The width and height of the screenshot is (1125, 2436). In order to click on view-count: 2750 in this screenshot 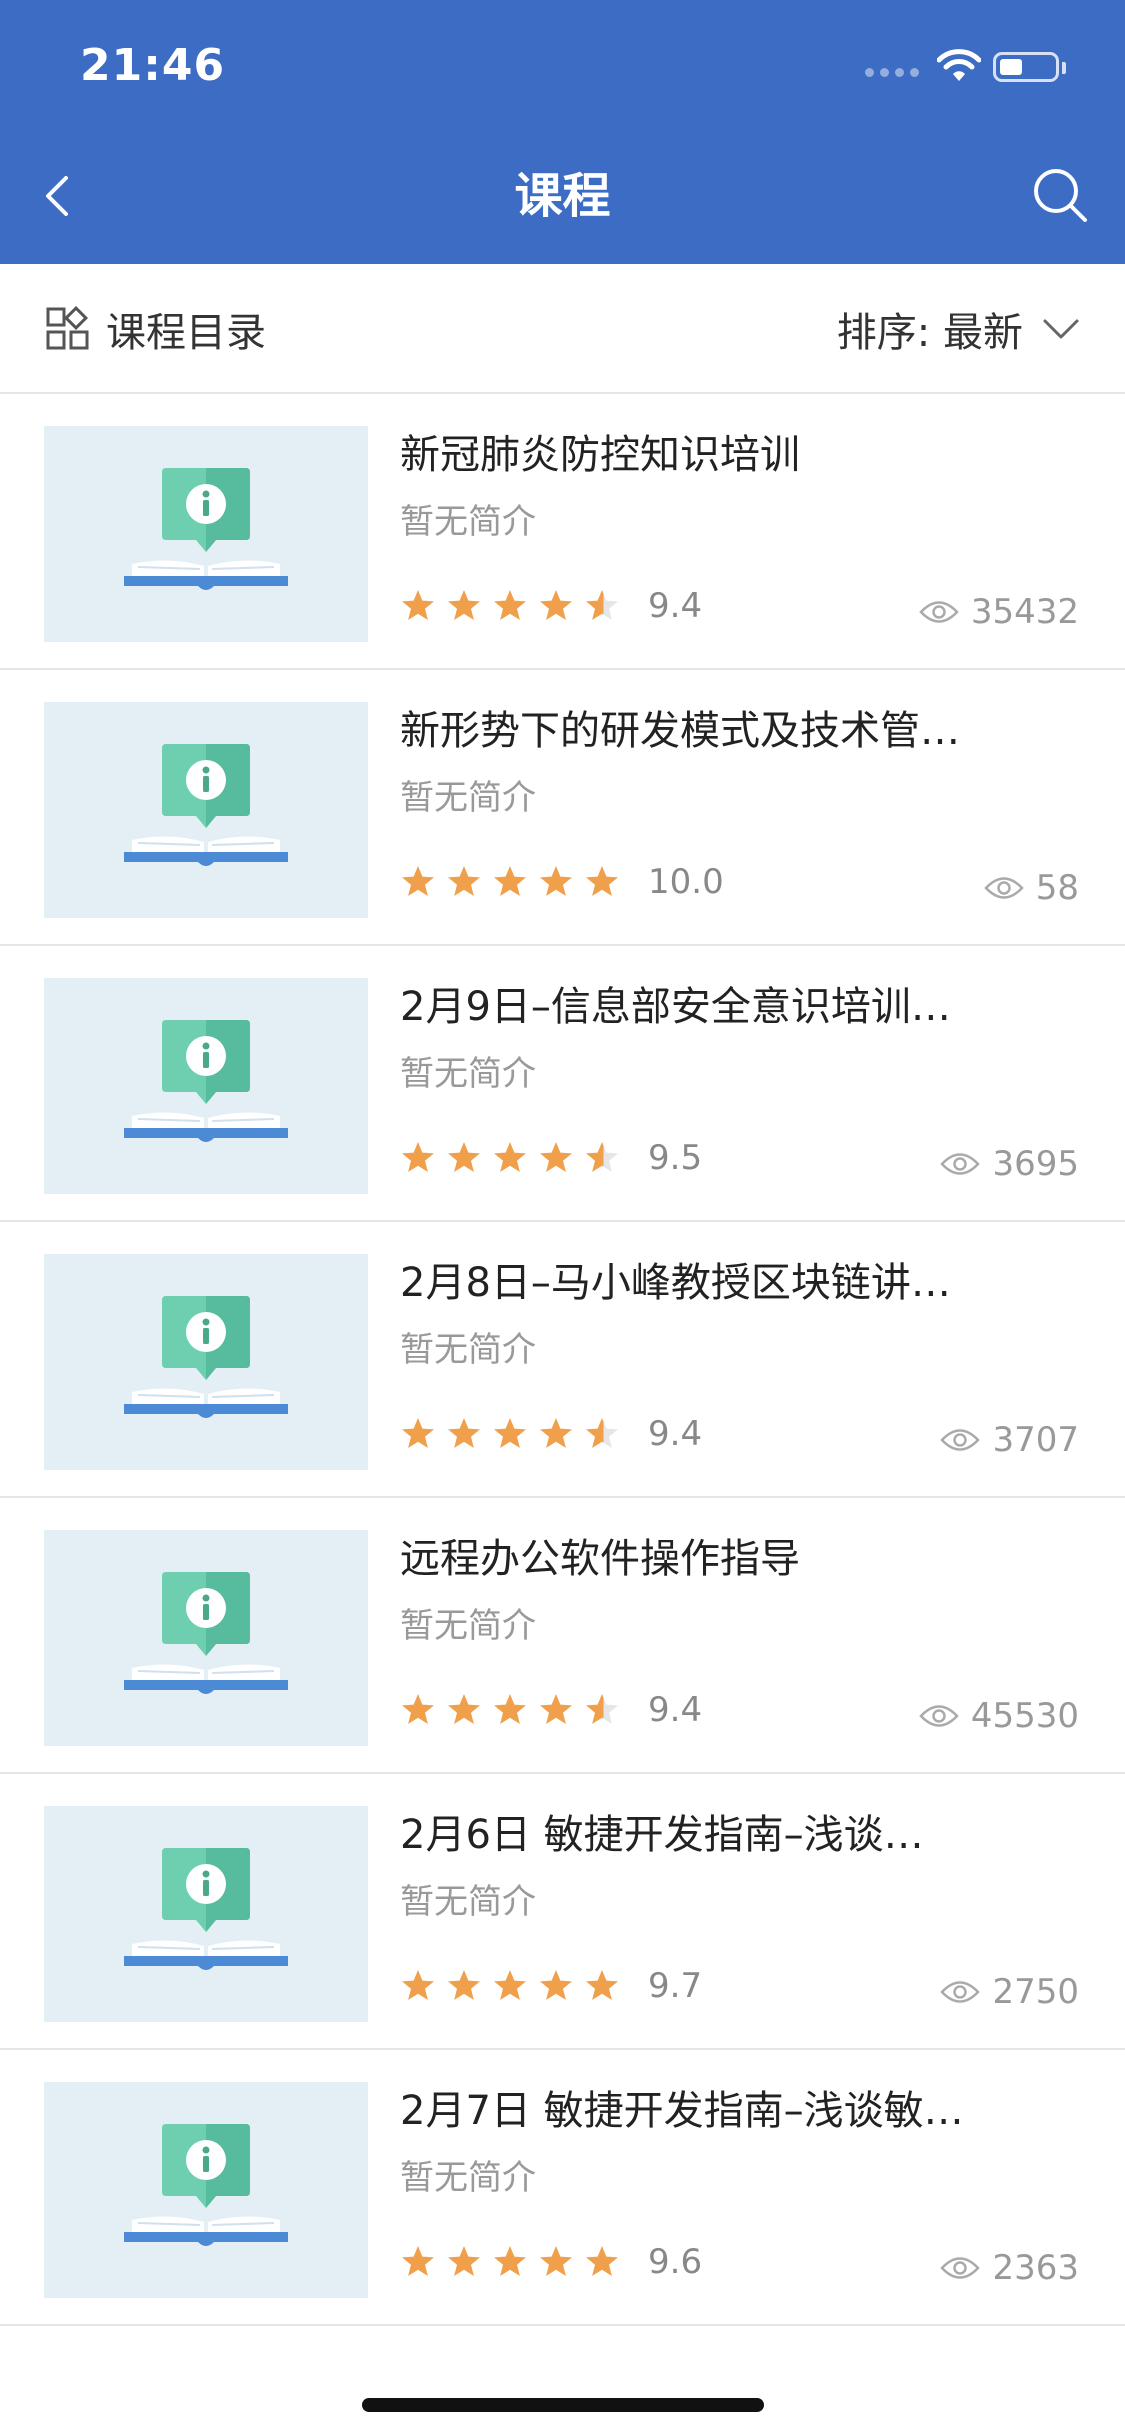, I will do `click(1009, 1992)`.